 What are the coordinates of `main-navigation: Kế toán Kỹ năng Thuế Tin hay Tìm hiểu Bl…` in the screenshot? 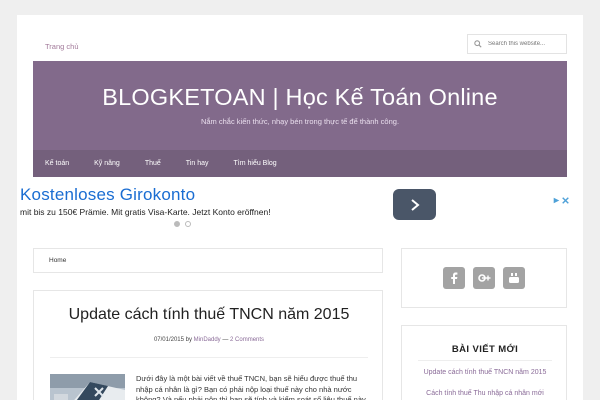 It's located at (300, 163).